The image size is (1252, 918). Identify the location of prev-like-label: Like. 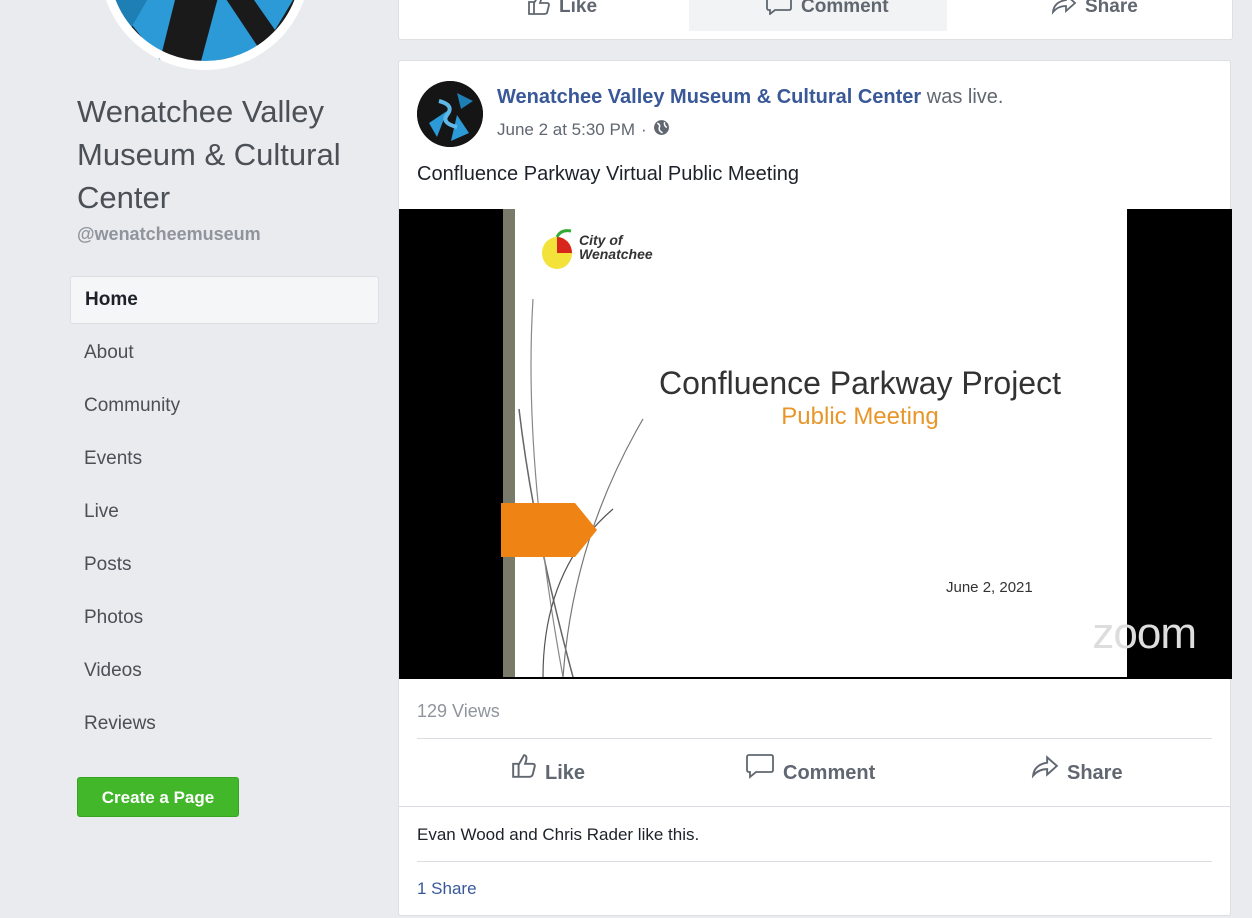
(578, 8).